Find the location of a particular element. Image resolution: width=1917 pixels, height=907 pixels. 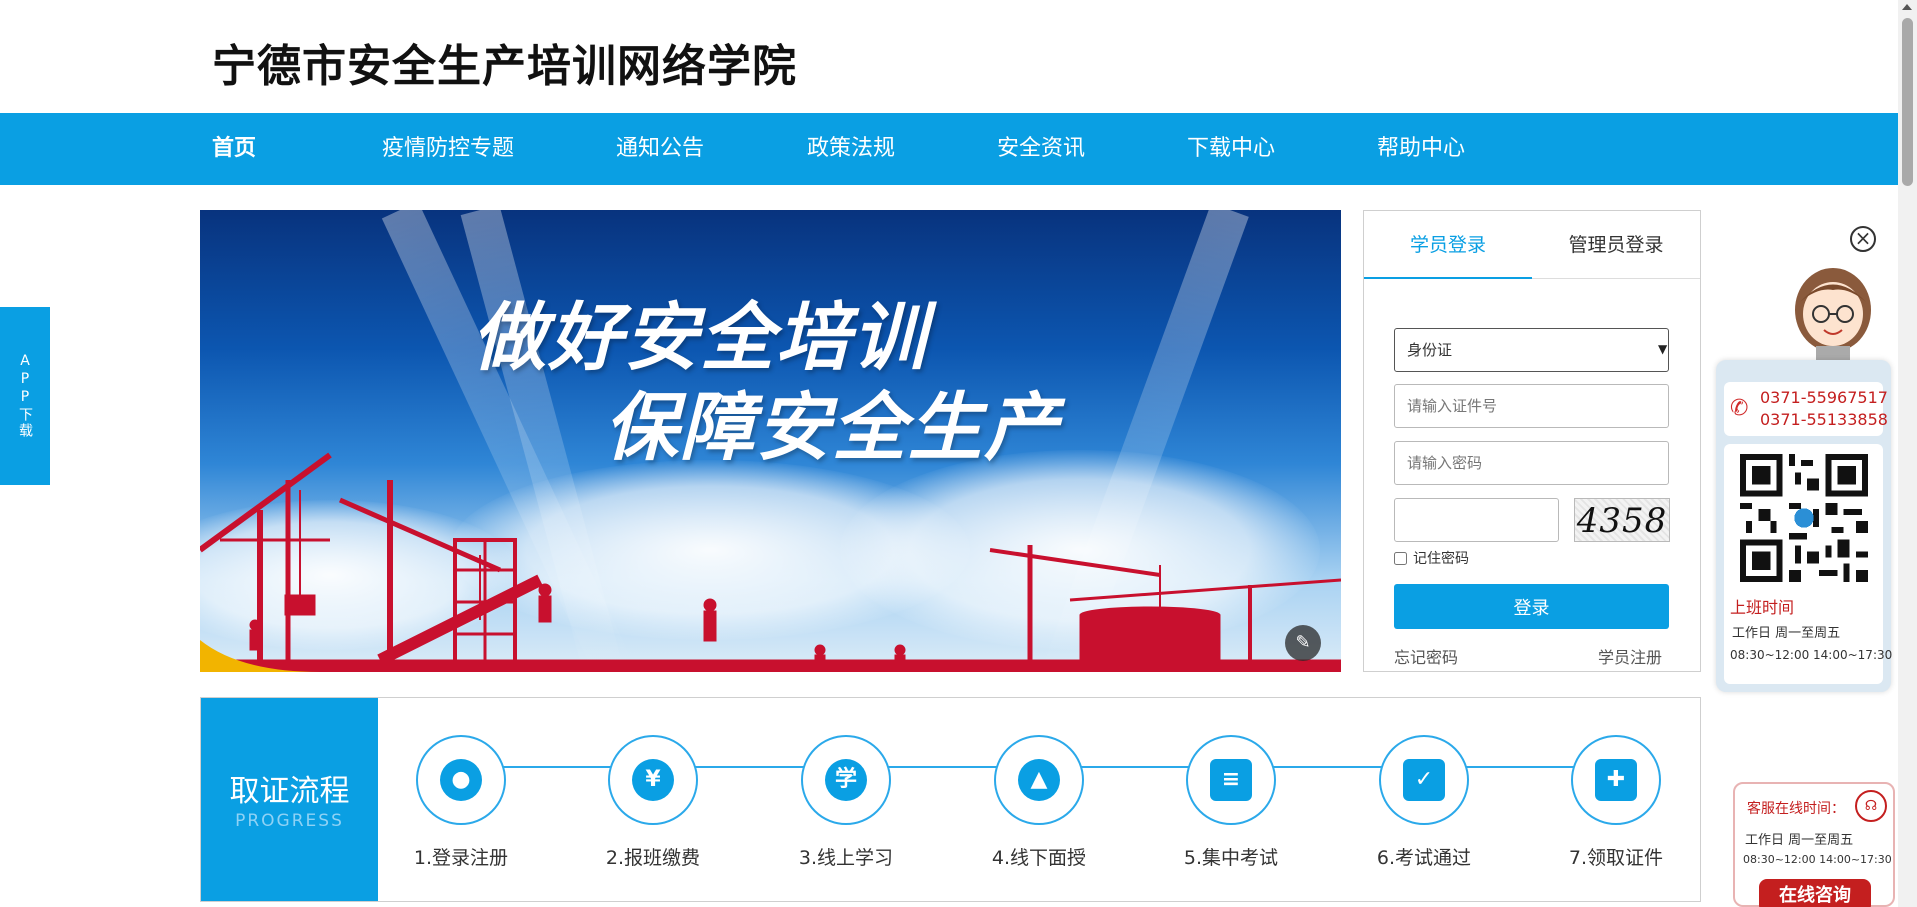

forgot-password-link: 忘记密码 is located at coordinates (1426, 656).